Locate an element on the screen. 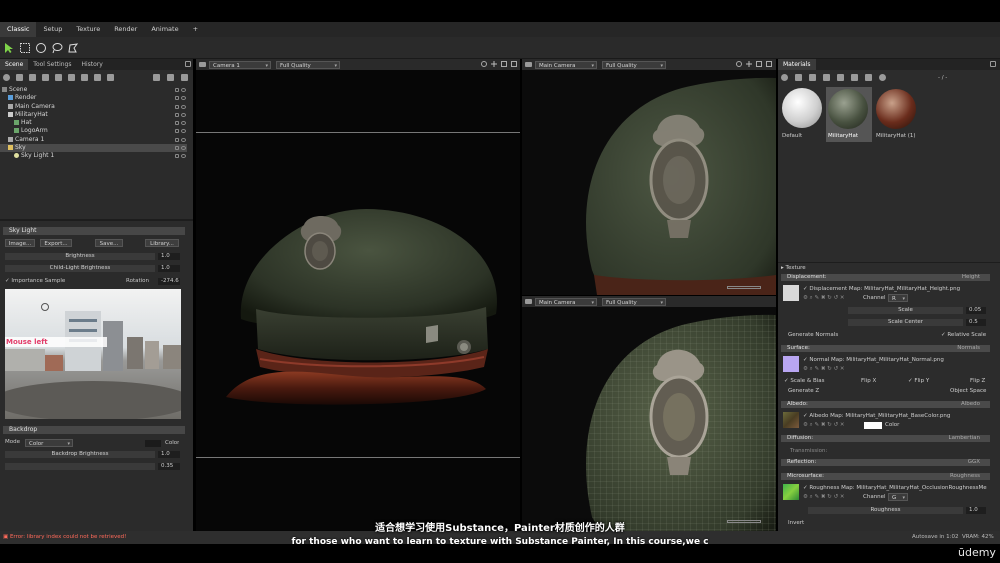 The image size is (1000, 563). add-light-icon is located at coordinates (19, 77).